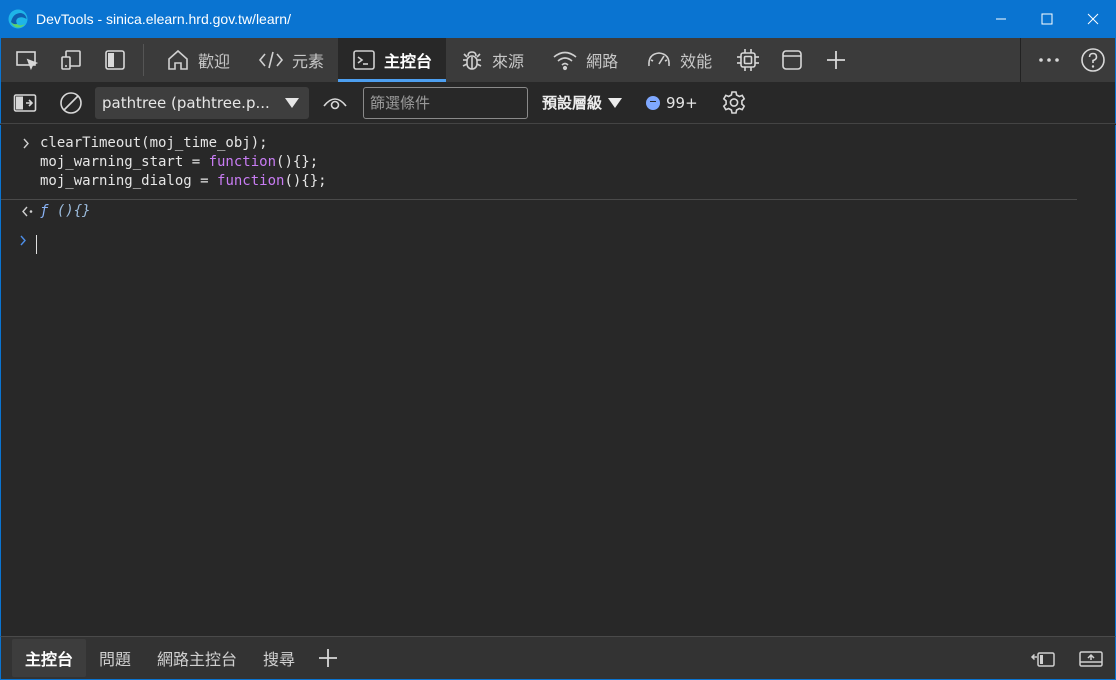 Image resolution: width=1116 pixels, height=680 pixels. I want to click on device-emulation-button, so click(71, 60).